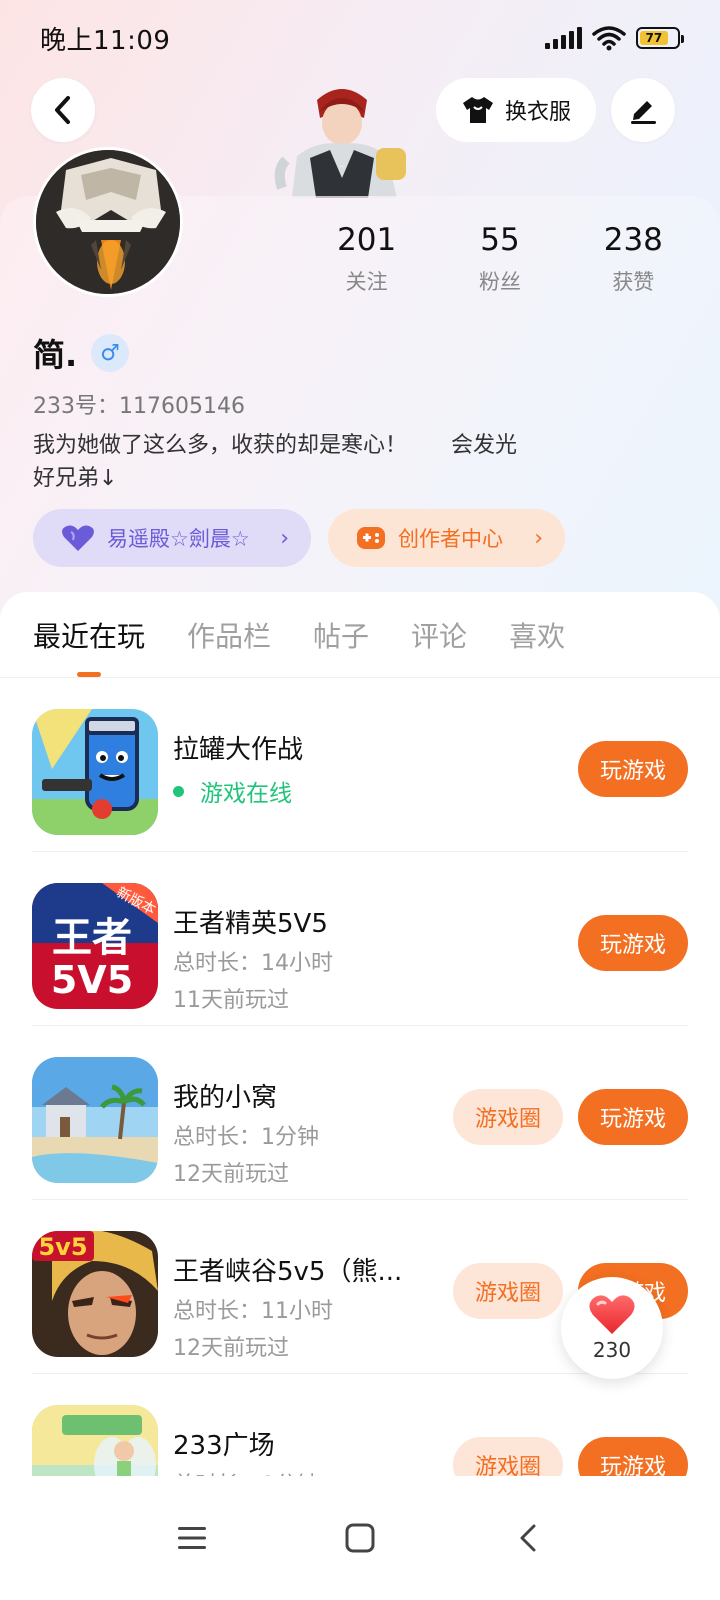  I want to click on stat-likes: 238 获赞, so click(633, 259).